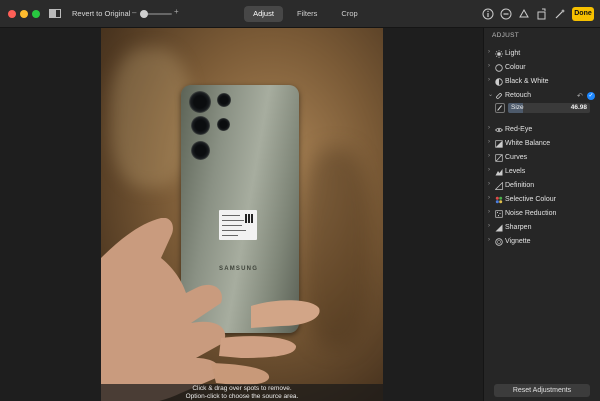  I want to click on sidebar-item-black-white: › Black & White, so click(542, 82).